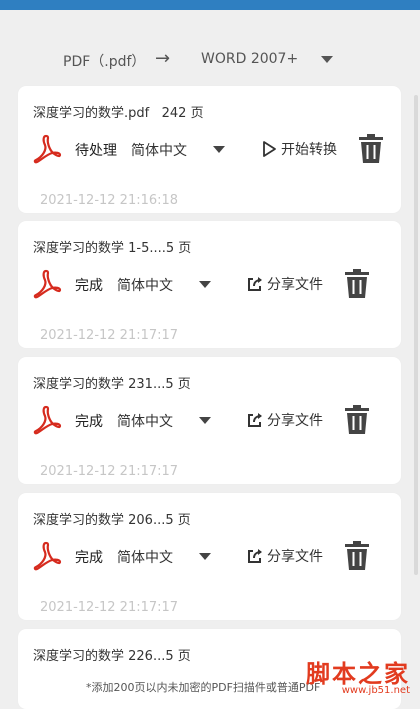 The width and height of the screenshot is (420, 709). What do you see at coordinates (203, 687) in the screenshot?
I see `footer-hint: *添加200页以内未加密的PDF扫描件或普通PDF` at bounding box center [203, 687].